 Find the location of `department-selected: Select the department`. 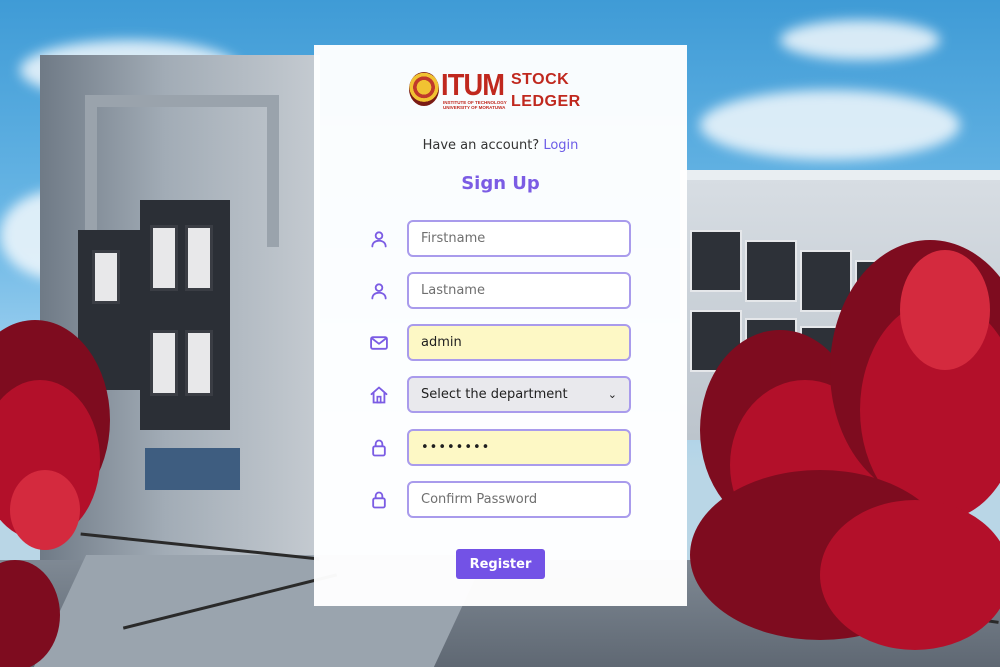

department-selected: Select the department is located at coordinates (494, 394).